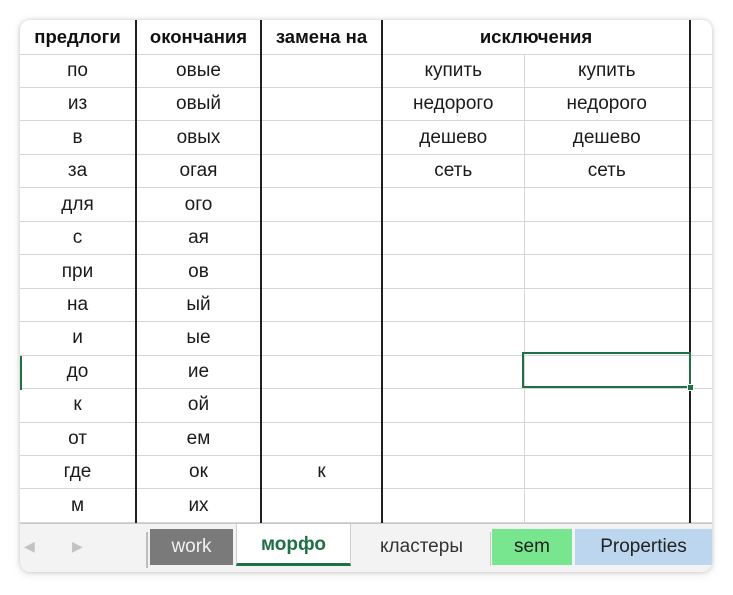  I want to click on cell-okonchaniya: ые, so click(199, 338).